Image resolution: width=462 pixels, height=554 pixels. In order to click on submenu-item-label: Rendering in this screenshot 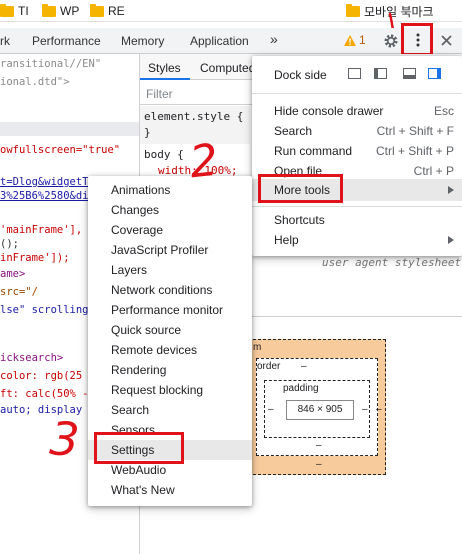, I will do `click(139, 370)`.